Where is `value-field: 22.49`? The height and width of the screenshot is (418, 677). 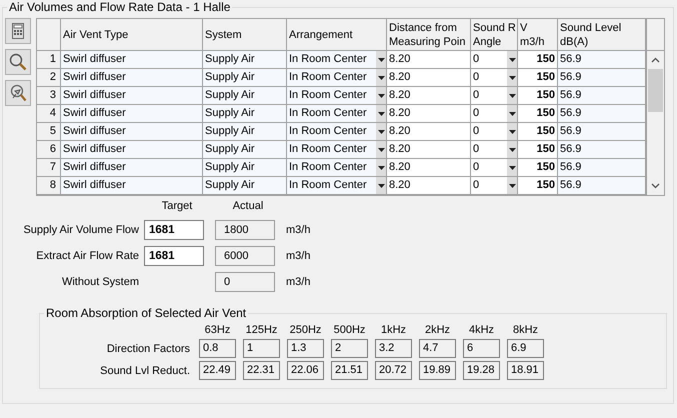
value-field: 22.49 is located at coordinates (217, 370).